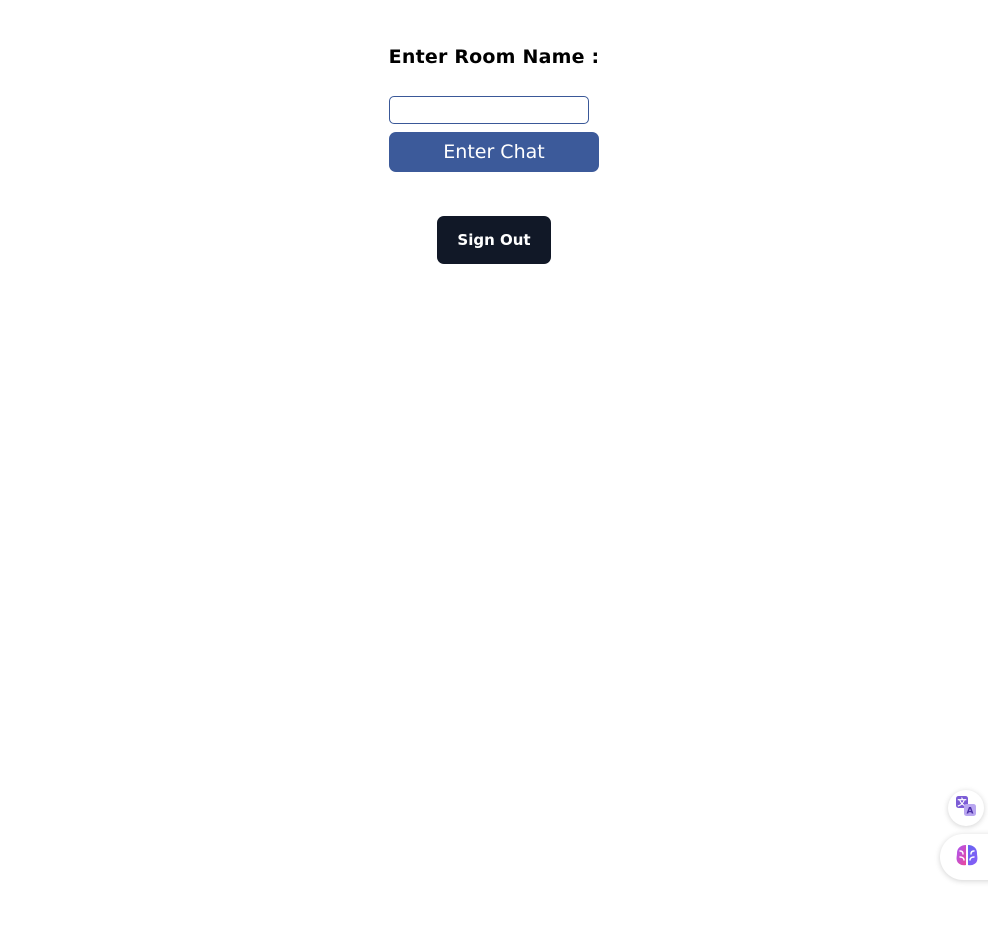 The width and height of the screenshot is (988, 951). Describe the element at coordinates (494, 57) in the screenshot. I see `room-name-label: Enter Room Name :` at that location.